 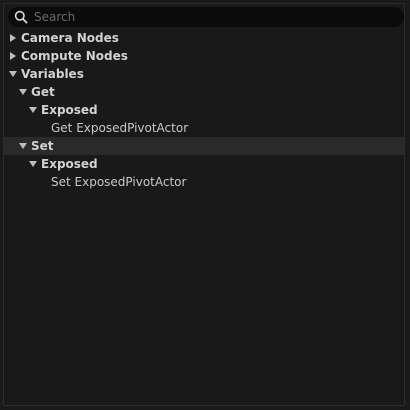 What do you see at coordinates (42, 146) in the screenshot?
I see `tree-item-label: Set` at bounding box center [42, 146].